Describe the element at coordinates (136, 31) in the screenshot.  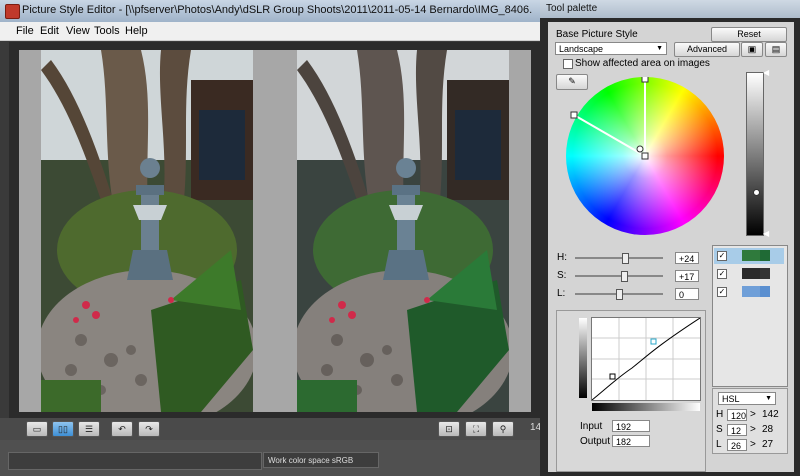
I see `menu-help: Help` at that location.